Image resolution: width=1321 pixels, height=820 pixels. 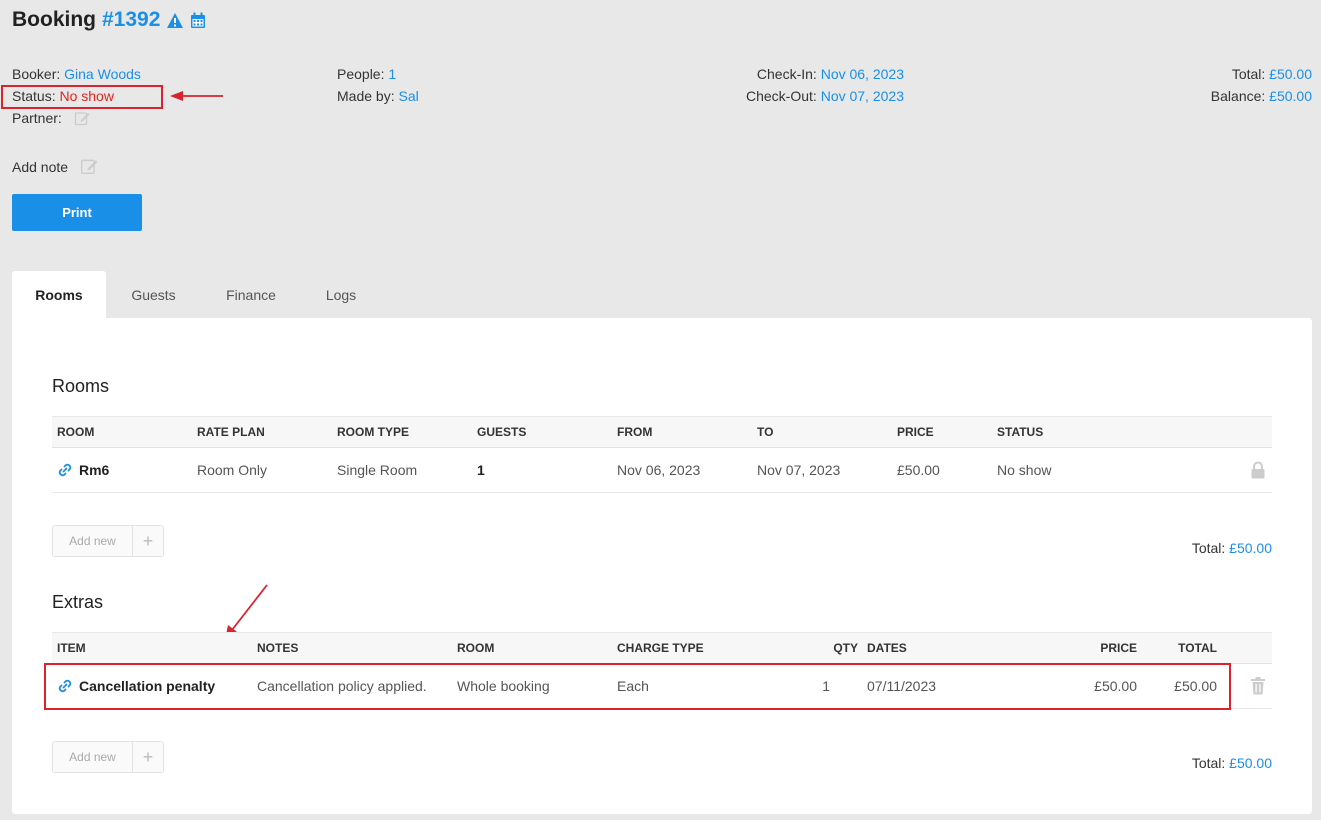 What do you see at coordinates (54, 19) in the screenshot?
I see `title-prefix: Booking` at bounding box center [54, 19].